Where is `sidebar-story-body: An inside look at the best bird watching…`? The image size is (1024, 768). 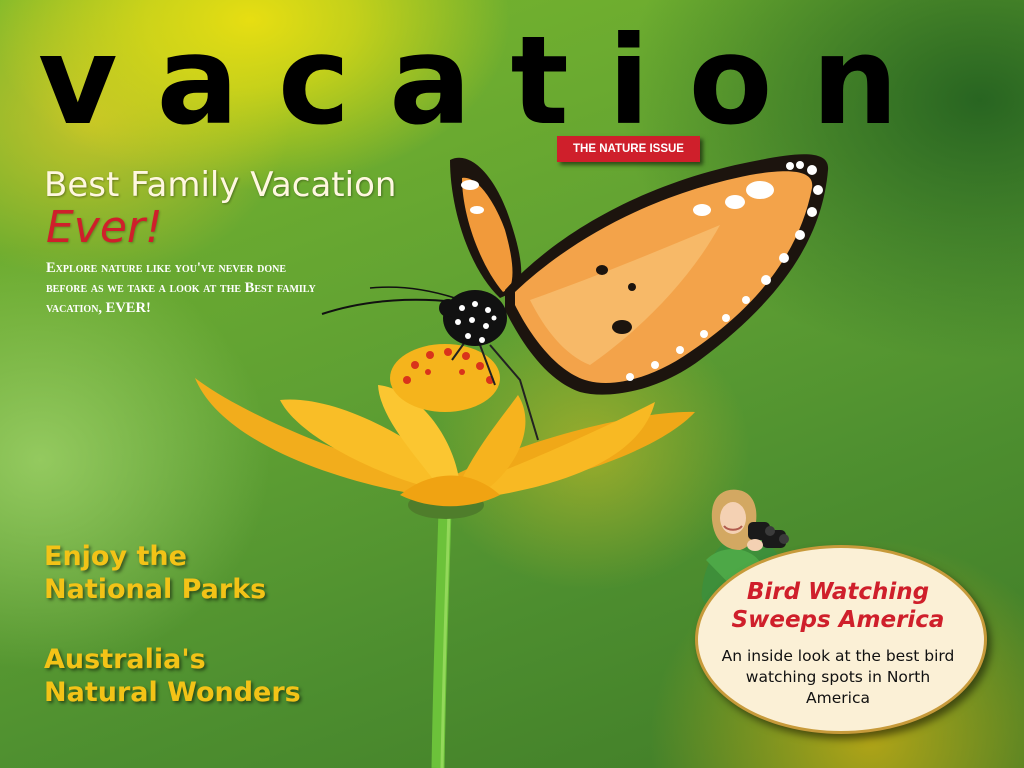
sidebar-story-body: An inside look at the best bird watching… is located at coordinates (838, 677).